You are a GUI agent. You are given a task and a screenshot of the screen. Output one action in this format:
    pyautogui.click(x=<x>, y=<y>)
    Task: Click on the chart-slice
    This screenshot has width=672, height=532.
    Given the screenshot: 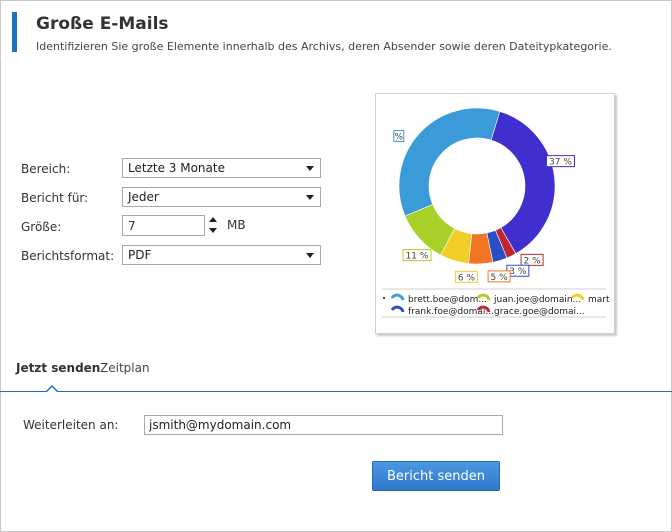 What is the action you would take?
    pyautogui.click(x=449, y=162)
    